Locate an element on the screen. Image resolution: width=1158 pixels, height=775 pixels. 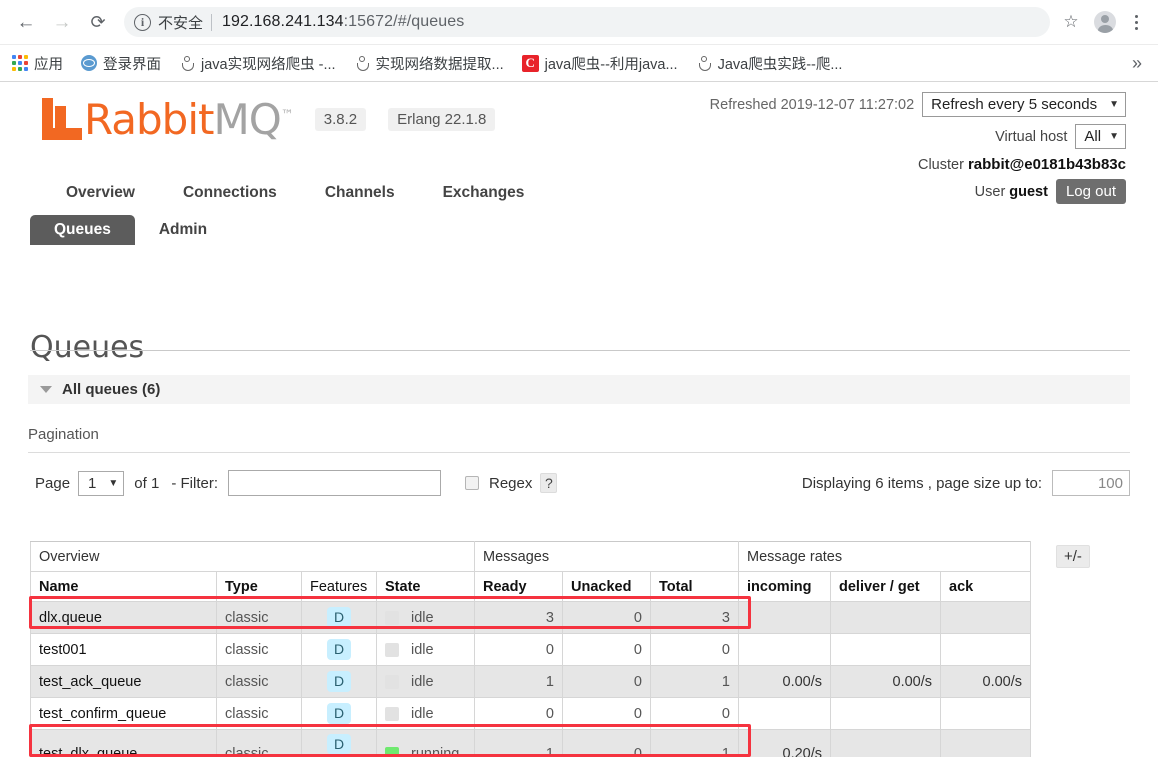
group-header-messages: Messages is located at coordinates (606, 556).